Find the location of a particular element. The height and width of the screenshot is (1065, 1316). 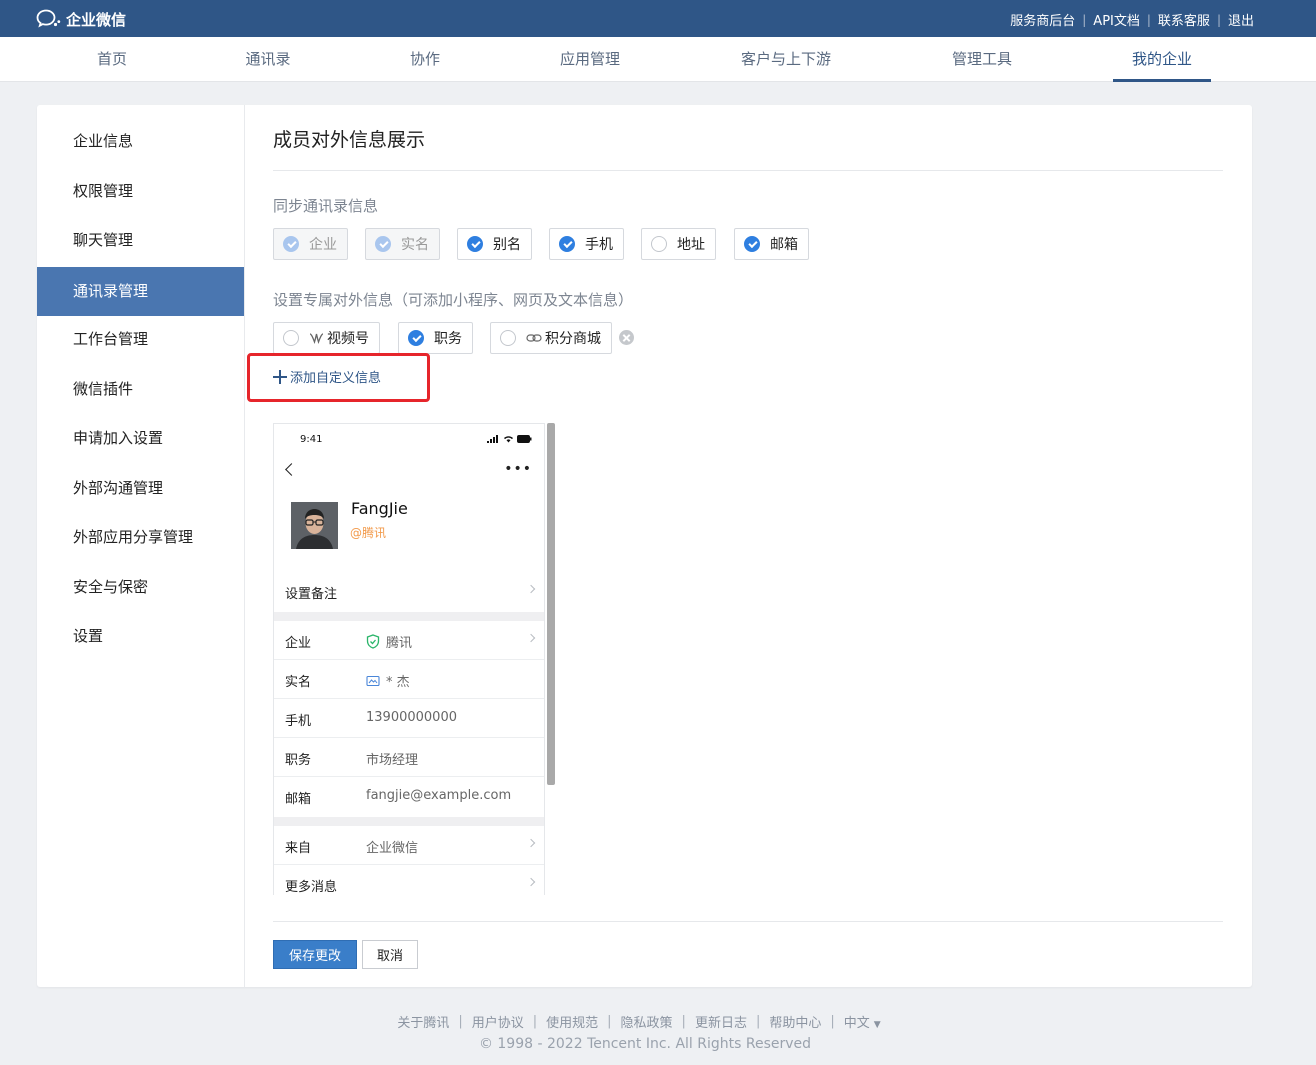

sidebar-item-chat: 聊天管理 is located at coordinates (140, 240).